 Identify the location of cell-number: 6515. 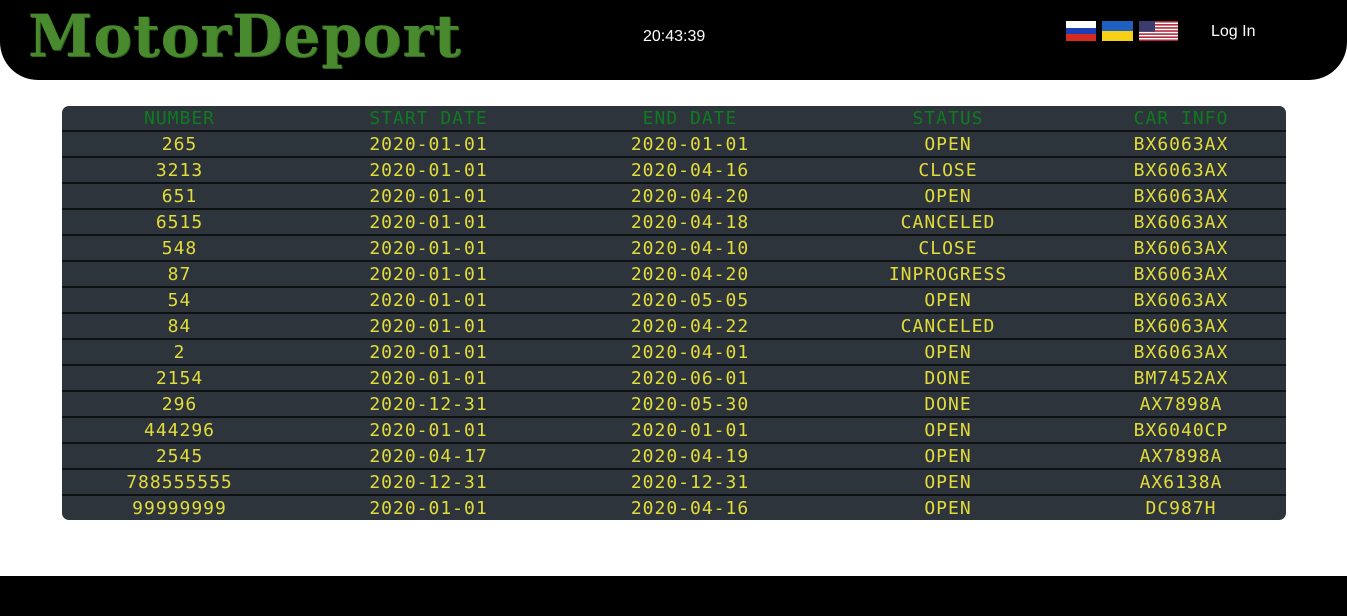
(179, 222).